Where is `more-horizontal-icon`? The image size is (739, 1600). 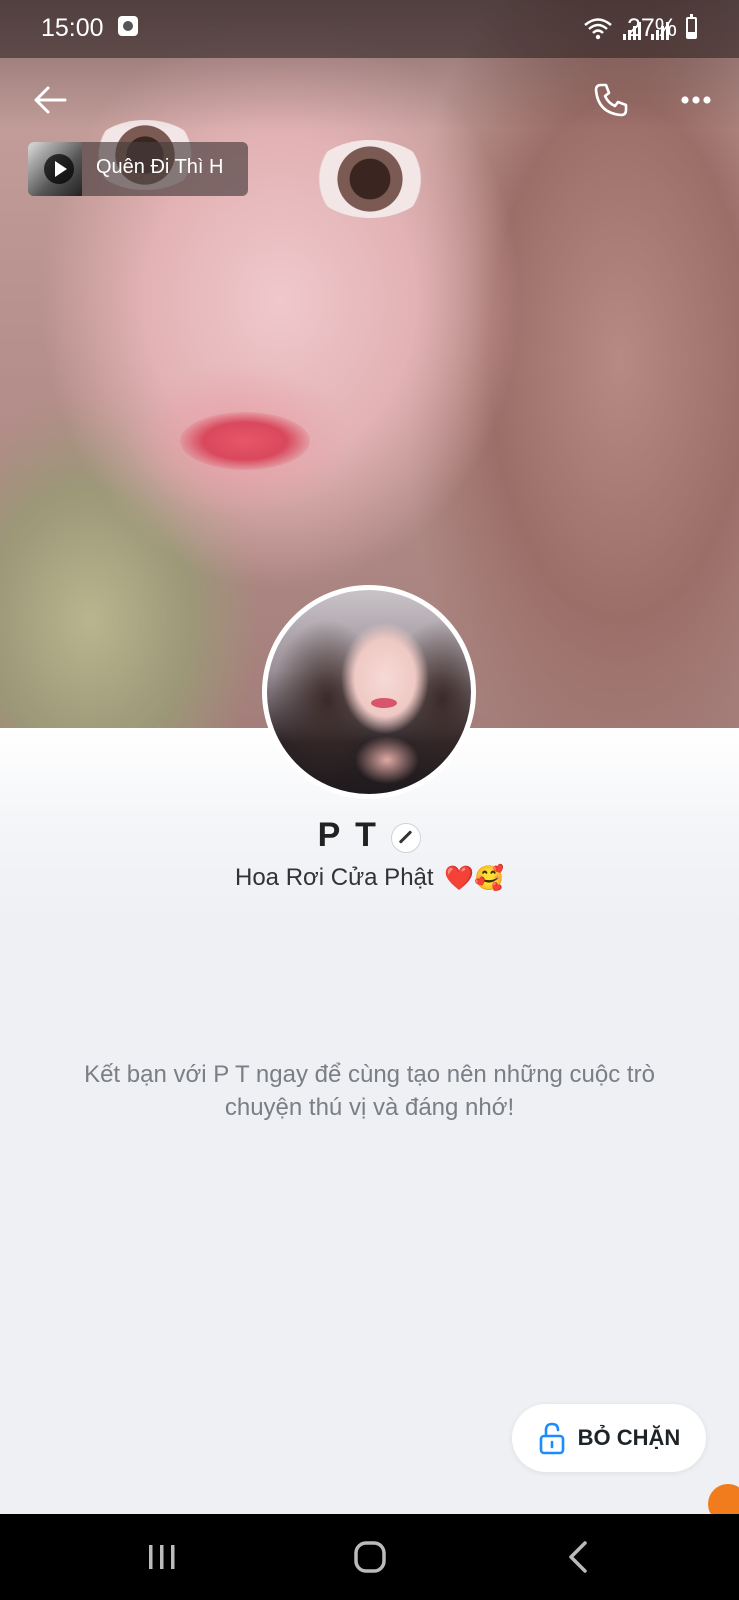
more-horizontal-icon is located at coordinates (696, 100).